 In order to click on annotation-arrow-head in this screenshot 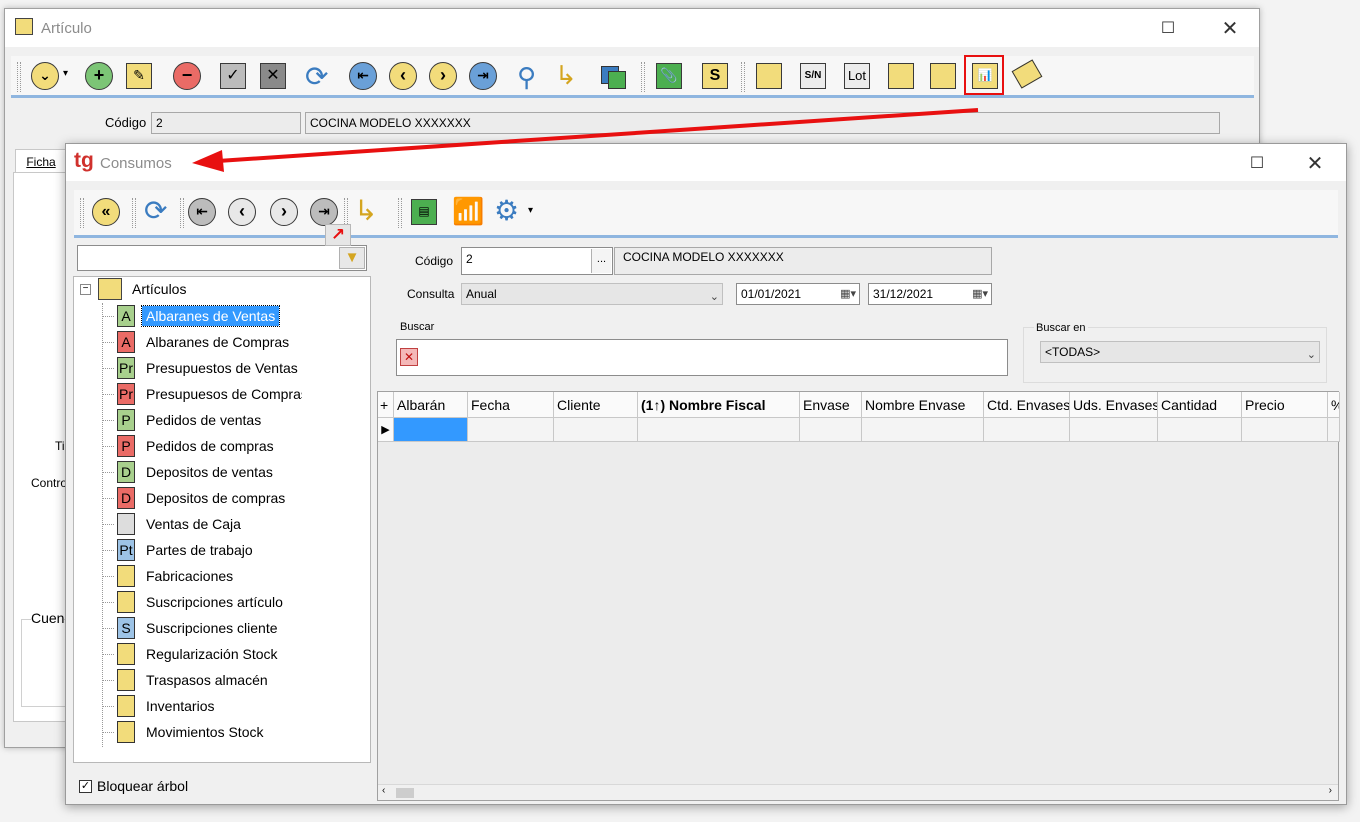, I will do `click(208, 161)`.